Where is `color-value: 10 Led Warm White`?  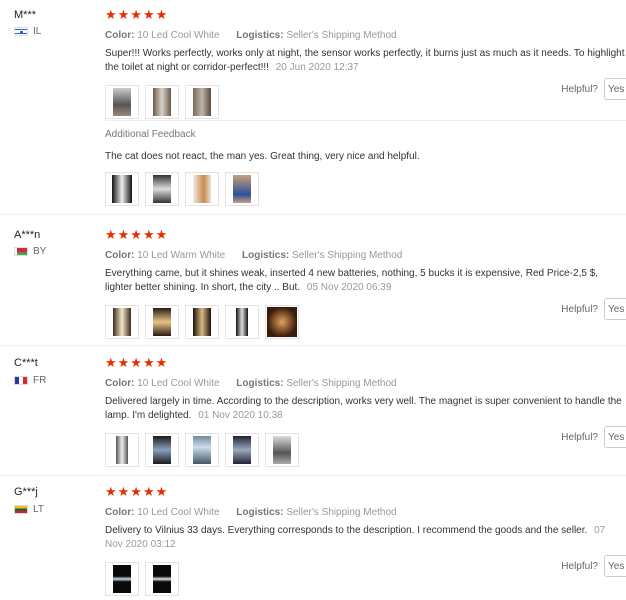 color-value: 10 Led Warm White is located at coordinates (181, 255).